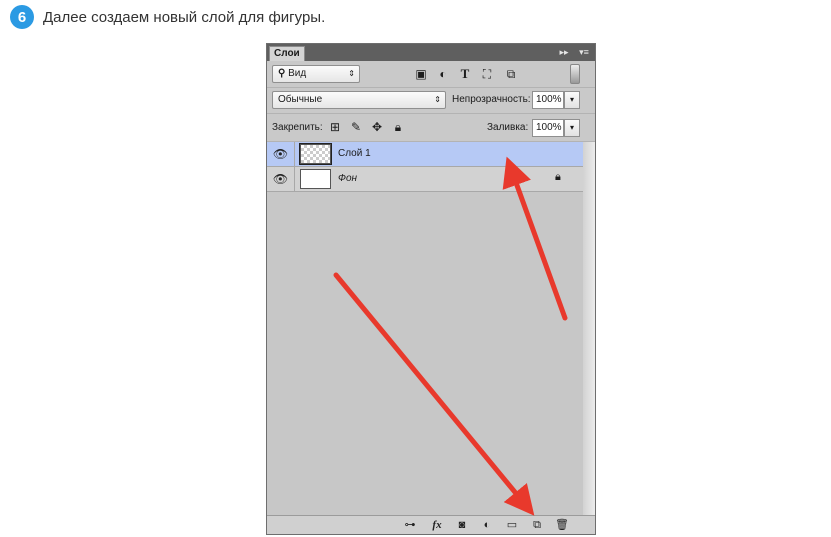  Describe the element at coordinates (558, 177) in the screenshot. I see `lock-icon: 🔒︎` at that location.